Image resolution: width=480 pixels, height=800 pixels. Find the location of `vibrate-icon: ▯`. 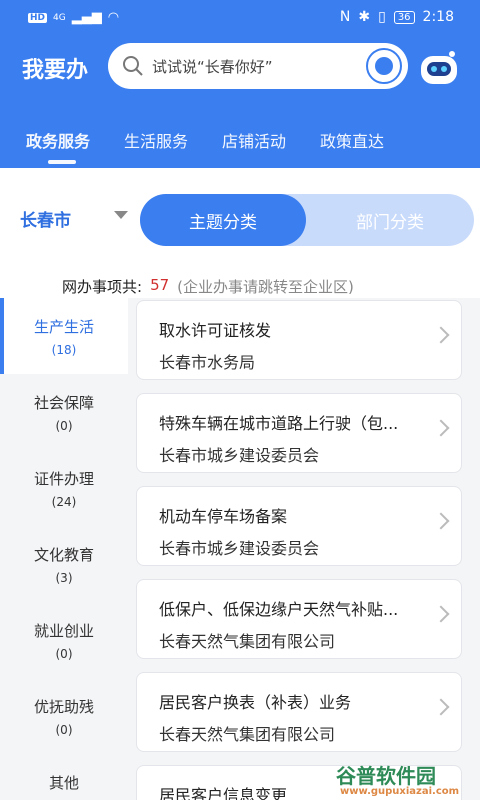

vibrate-icon: ▯ is located at coordinates (382, 17).